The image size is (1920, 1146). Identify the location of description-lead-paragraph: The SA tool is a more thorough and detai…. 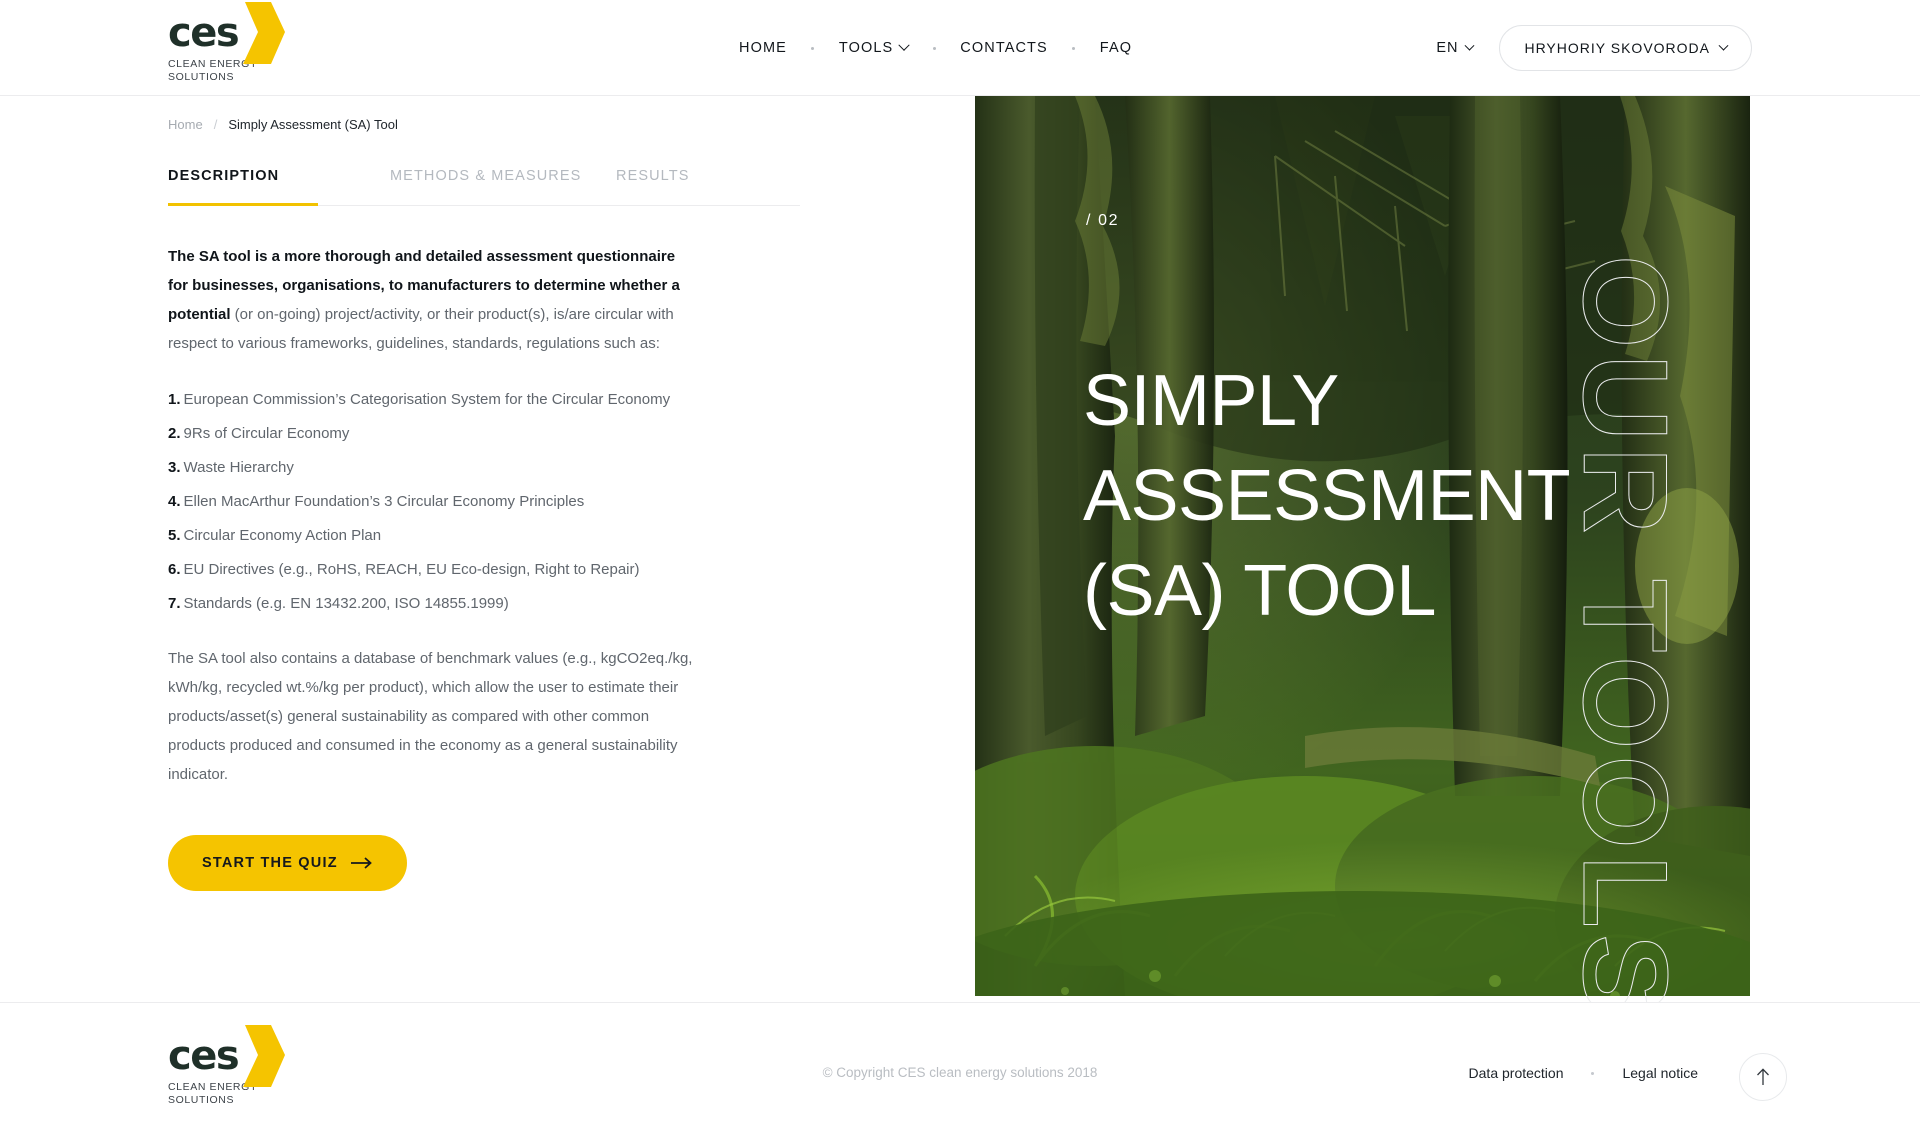
(427, 300).